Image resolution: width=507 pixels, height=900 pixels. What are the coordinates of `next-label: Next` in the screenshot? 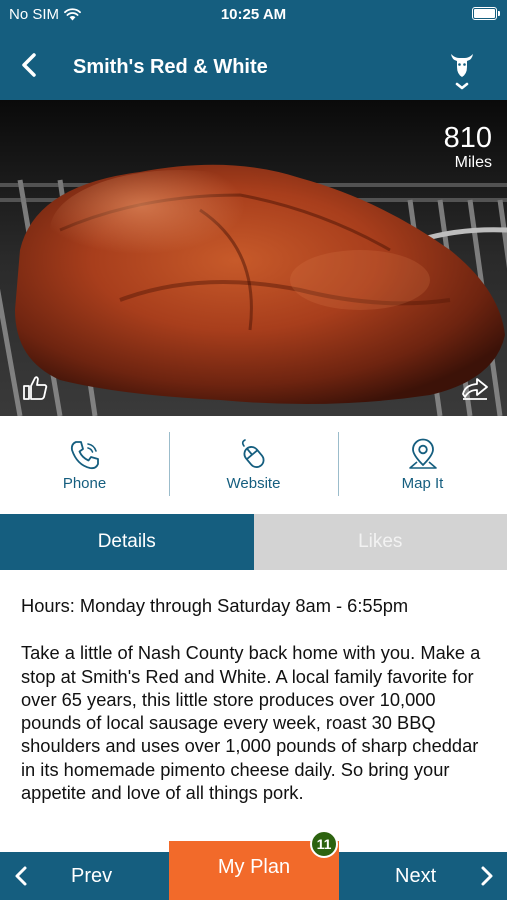 It's located at (416, 876).